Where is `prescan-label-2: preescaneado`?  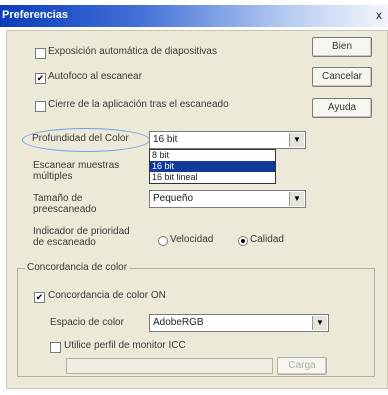 prescan-label-2: preescaneado is located at coordinates (65, 209).